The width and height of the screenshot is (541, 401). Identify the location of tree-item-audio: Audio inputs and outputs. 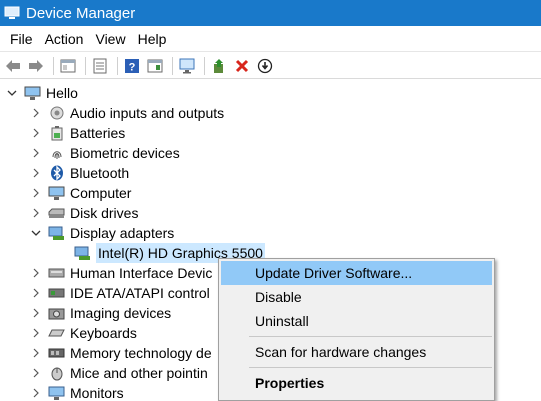
(127, 113).